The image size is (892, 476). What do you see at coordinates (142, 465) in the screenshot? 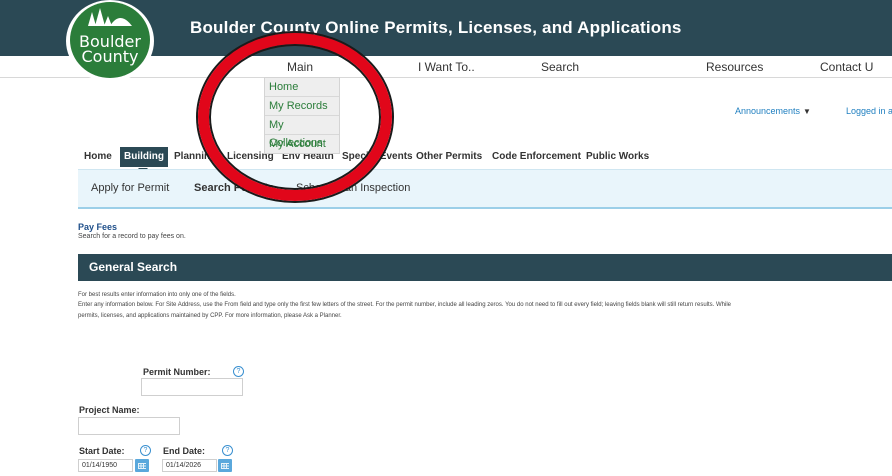
I see `start-date-calendar-icon` at bounding box center [142, 465].